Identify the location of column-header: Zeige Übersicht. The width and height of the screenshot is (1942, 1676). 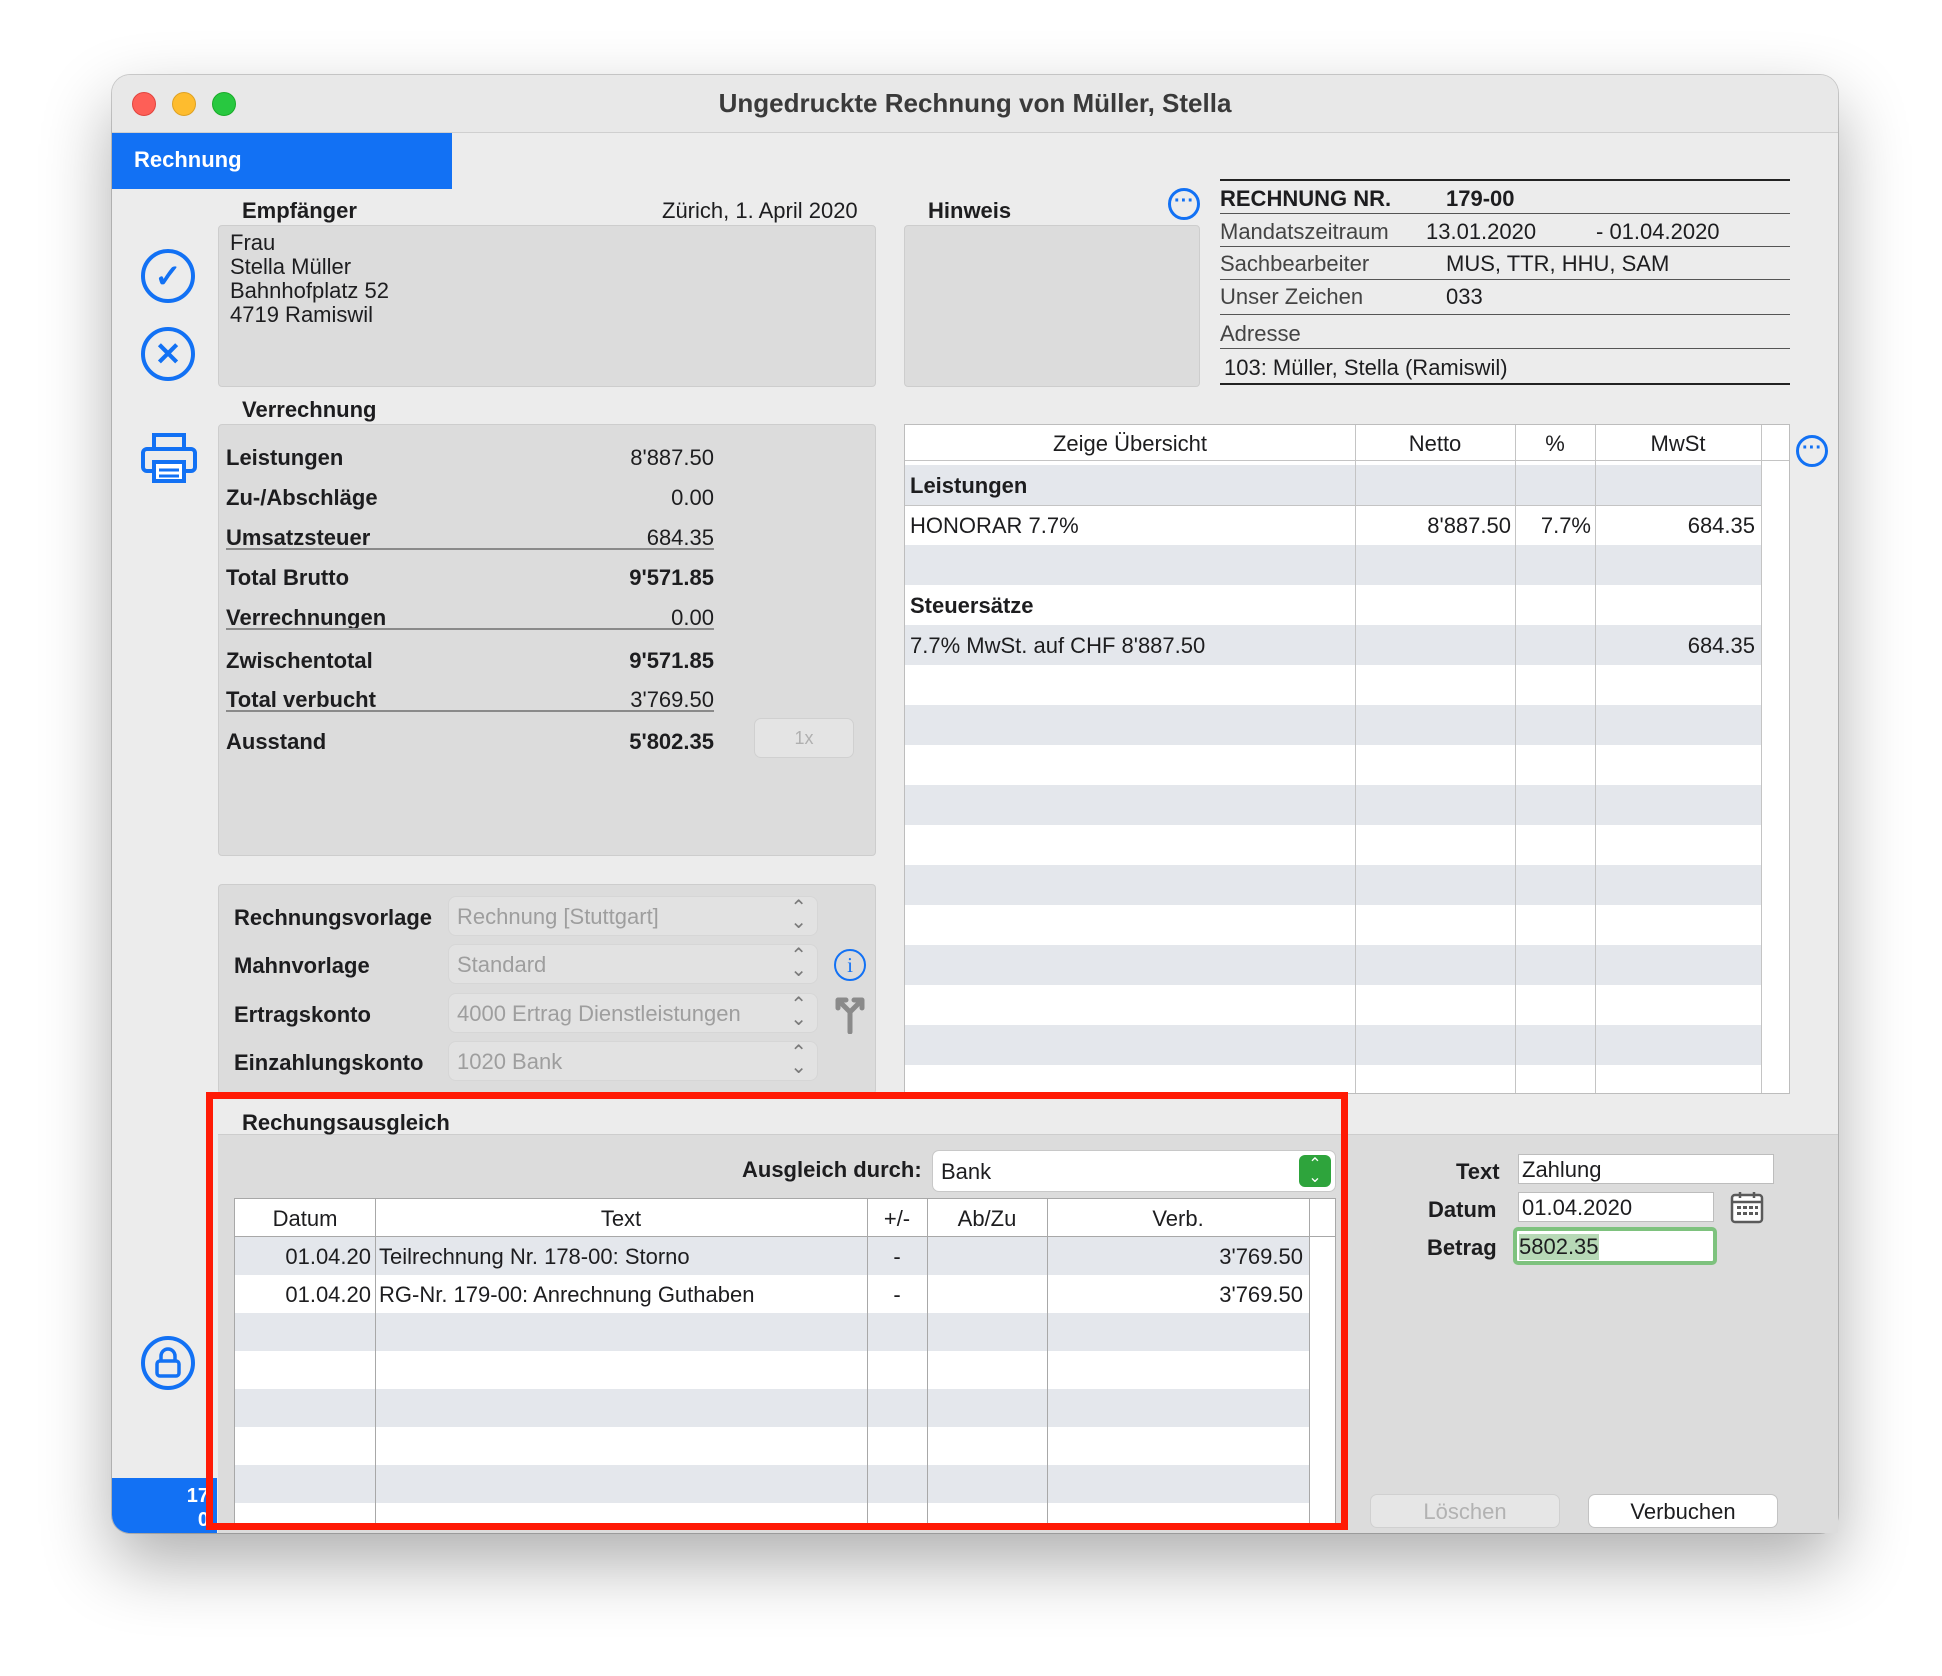
(1130, 444).